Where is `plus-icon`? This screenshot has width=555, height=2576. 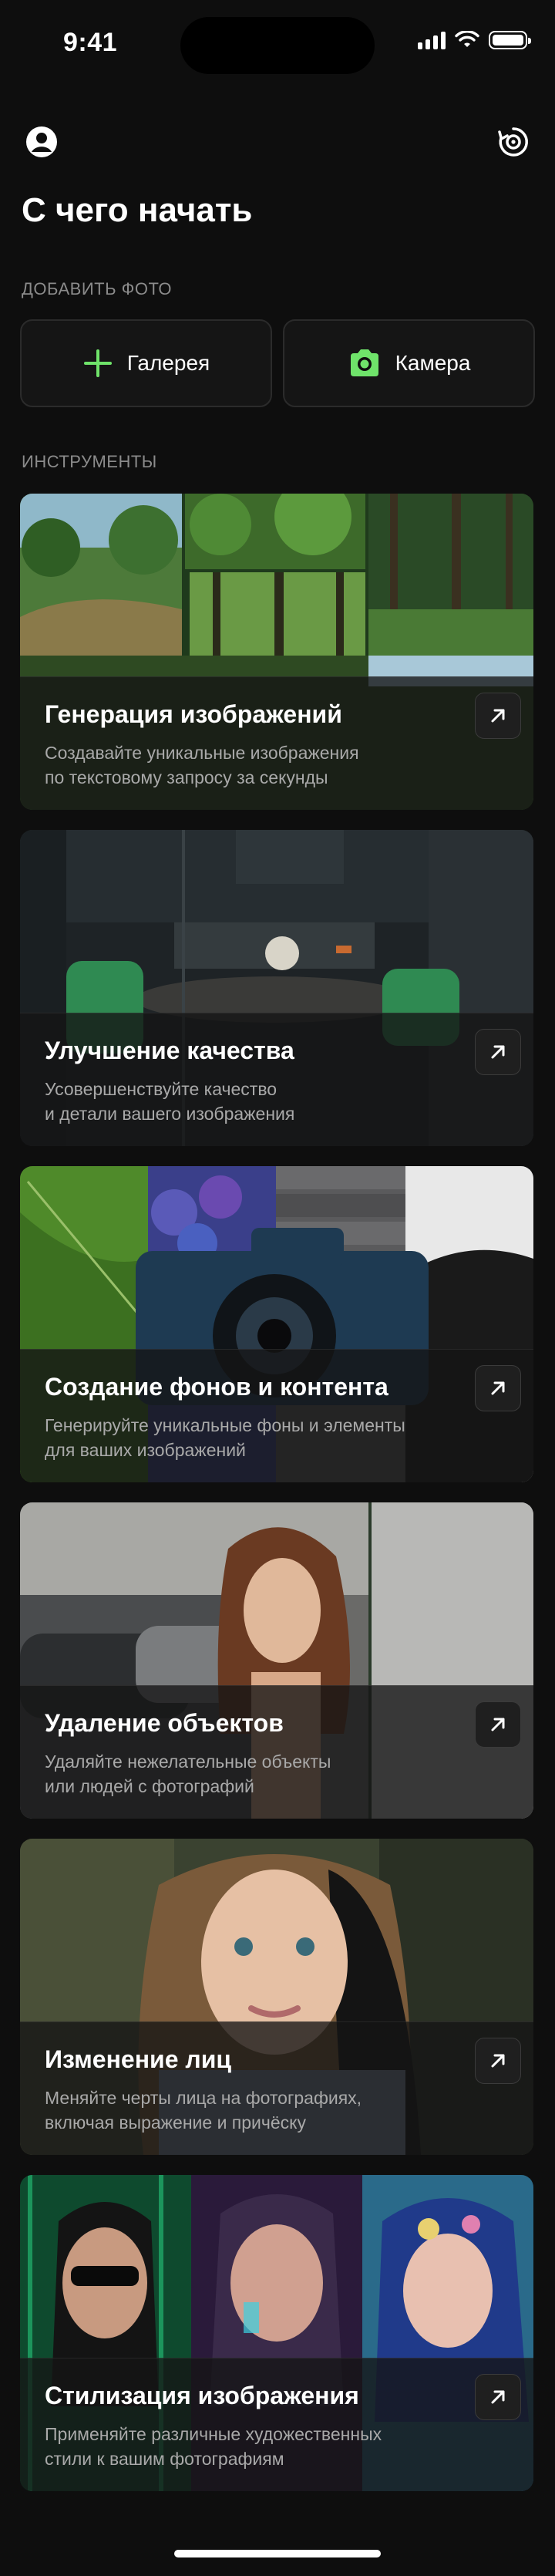 plus-icon is located at coordinates (98, 363).